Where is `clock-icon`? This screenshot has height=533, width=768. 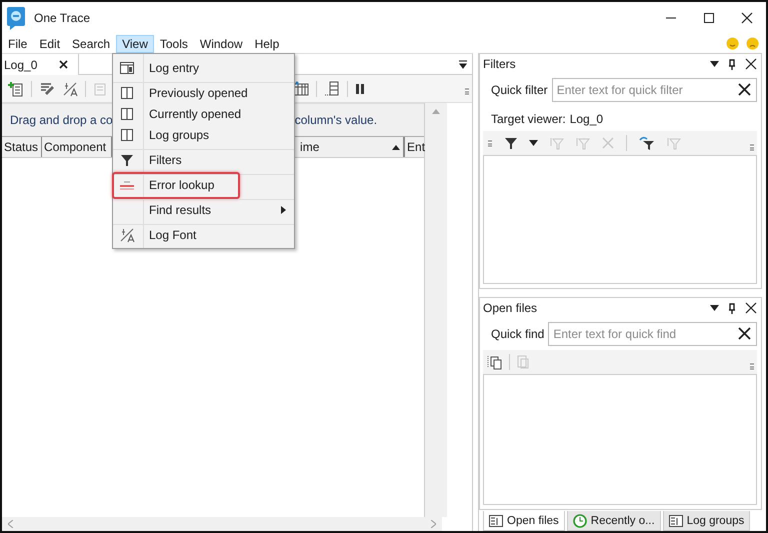 clock-icon is located at coordinates (579, 521).